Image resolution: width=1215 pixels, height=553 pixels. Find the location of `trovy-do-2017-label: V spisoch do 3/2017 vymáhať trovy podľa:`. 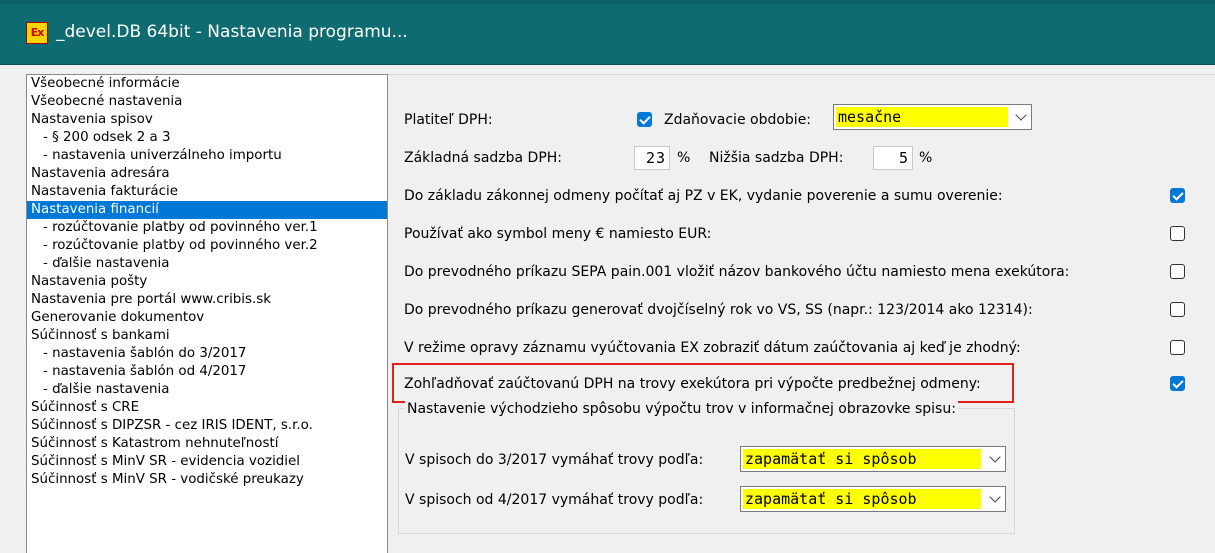

trovy-do-2017-label: V spisoch do 3/2017 vymáhať trovy podľa: is located at coordinates (554, 460).